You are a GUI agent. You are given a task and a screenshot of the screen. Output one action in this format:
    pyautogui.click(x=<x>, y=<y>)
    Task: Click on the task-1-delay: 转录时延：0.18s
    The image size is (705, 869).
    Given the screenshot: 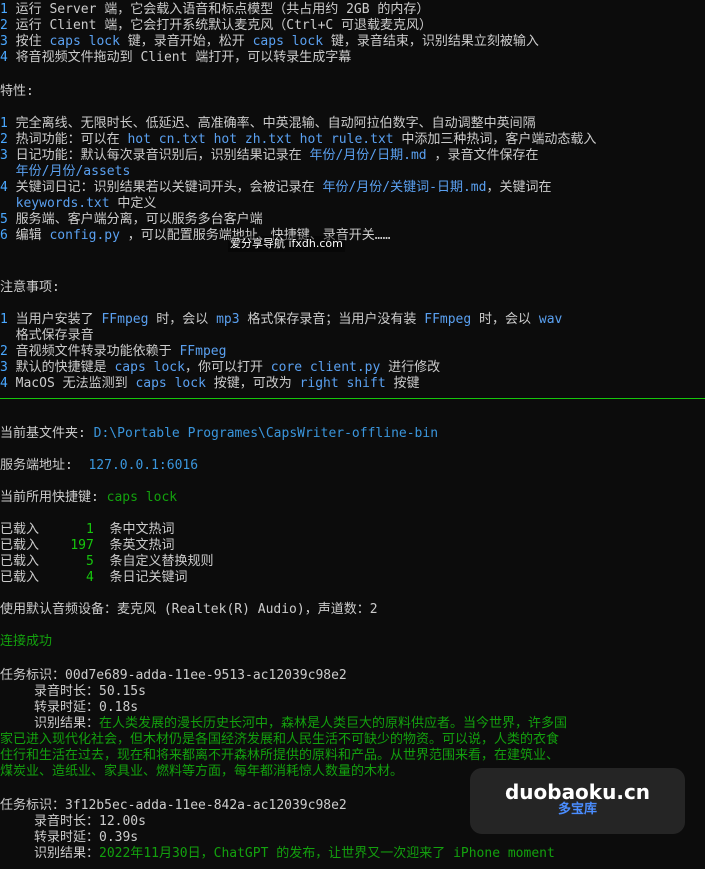 What is the action you would take?
    pyautogui.click(x=86, y=707)
    